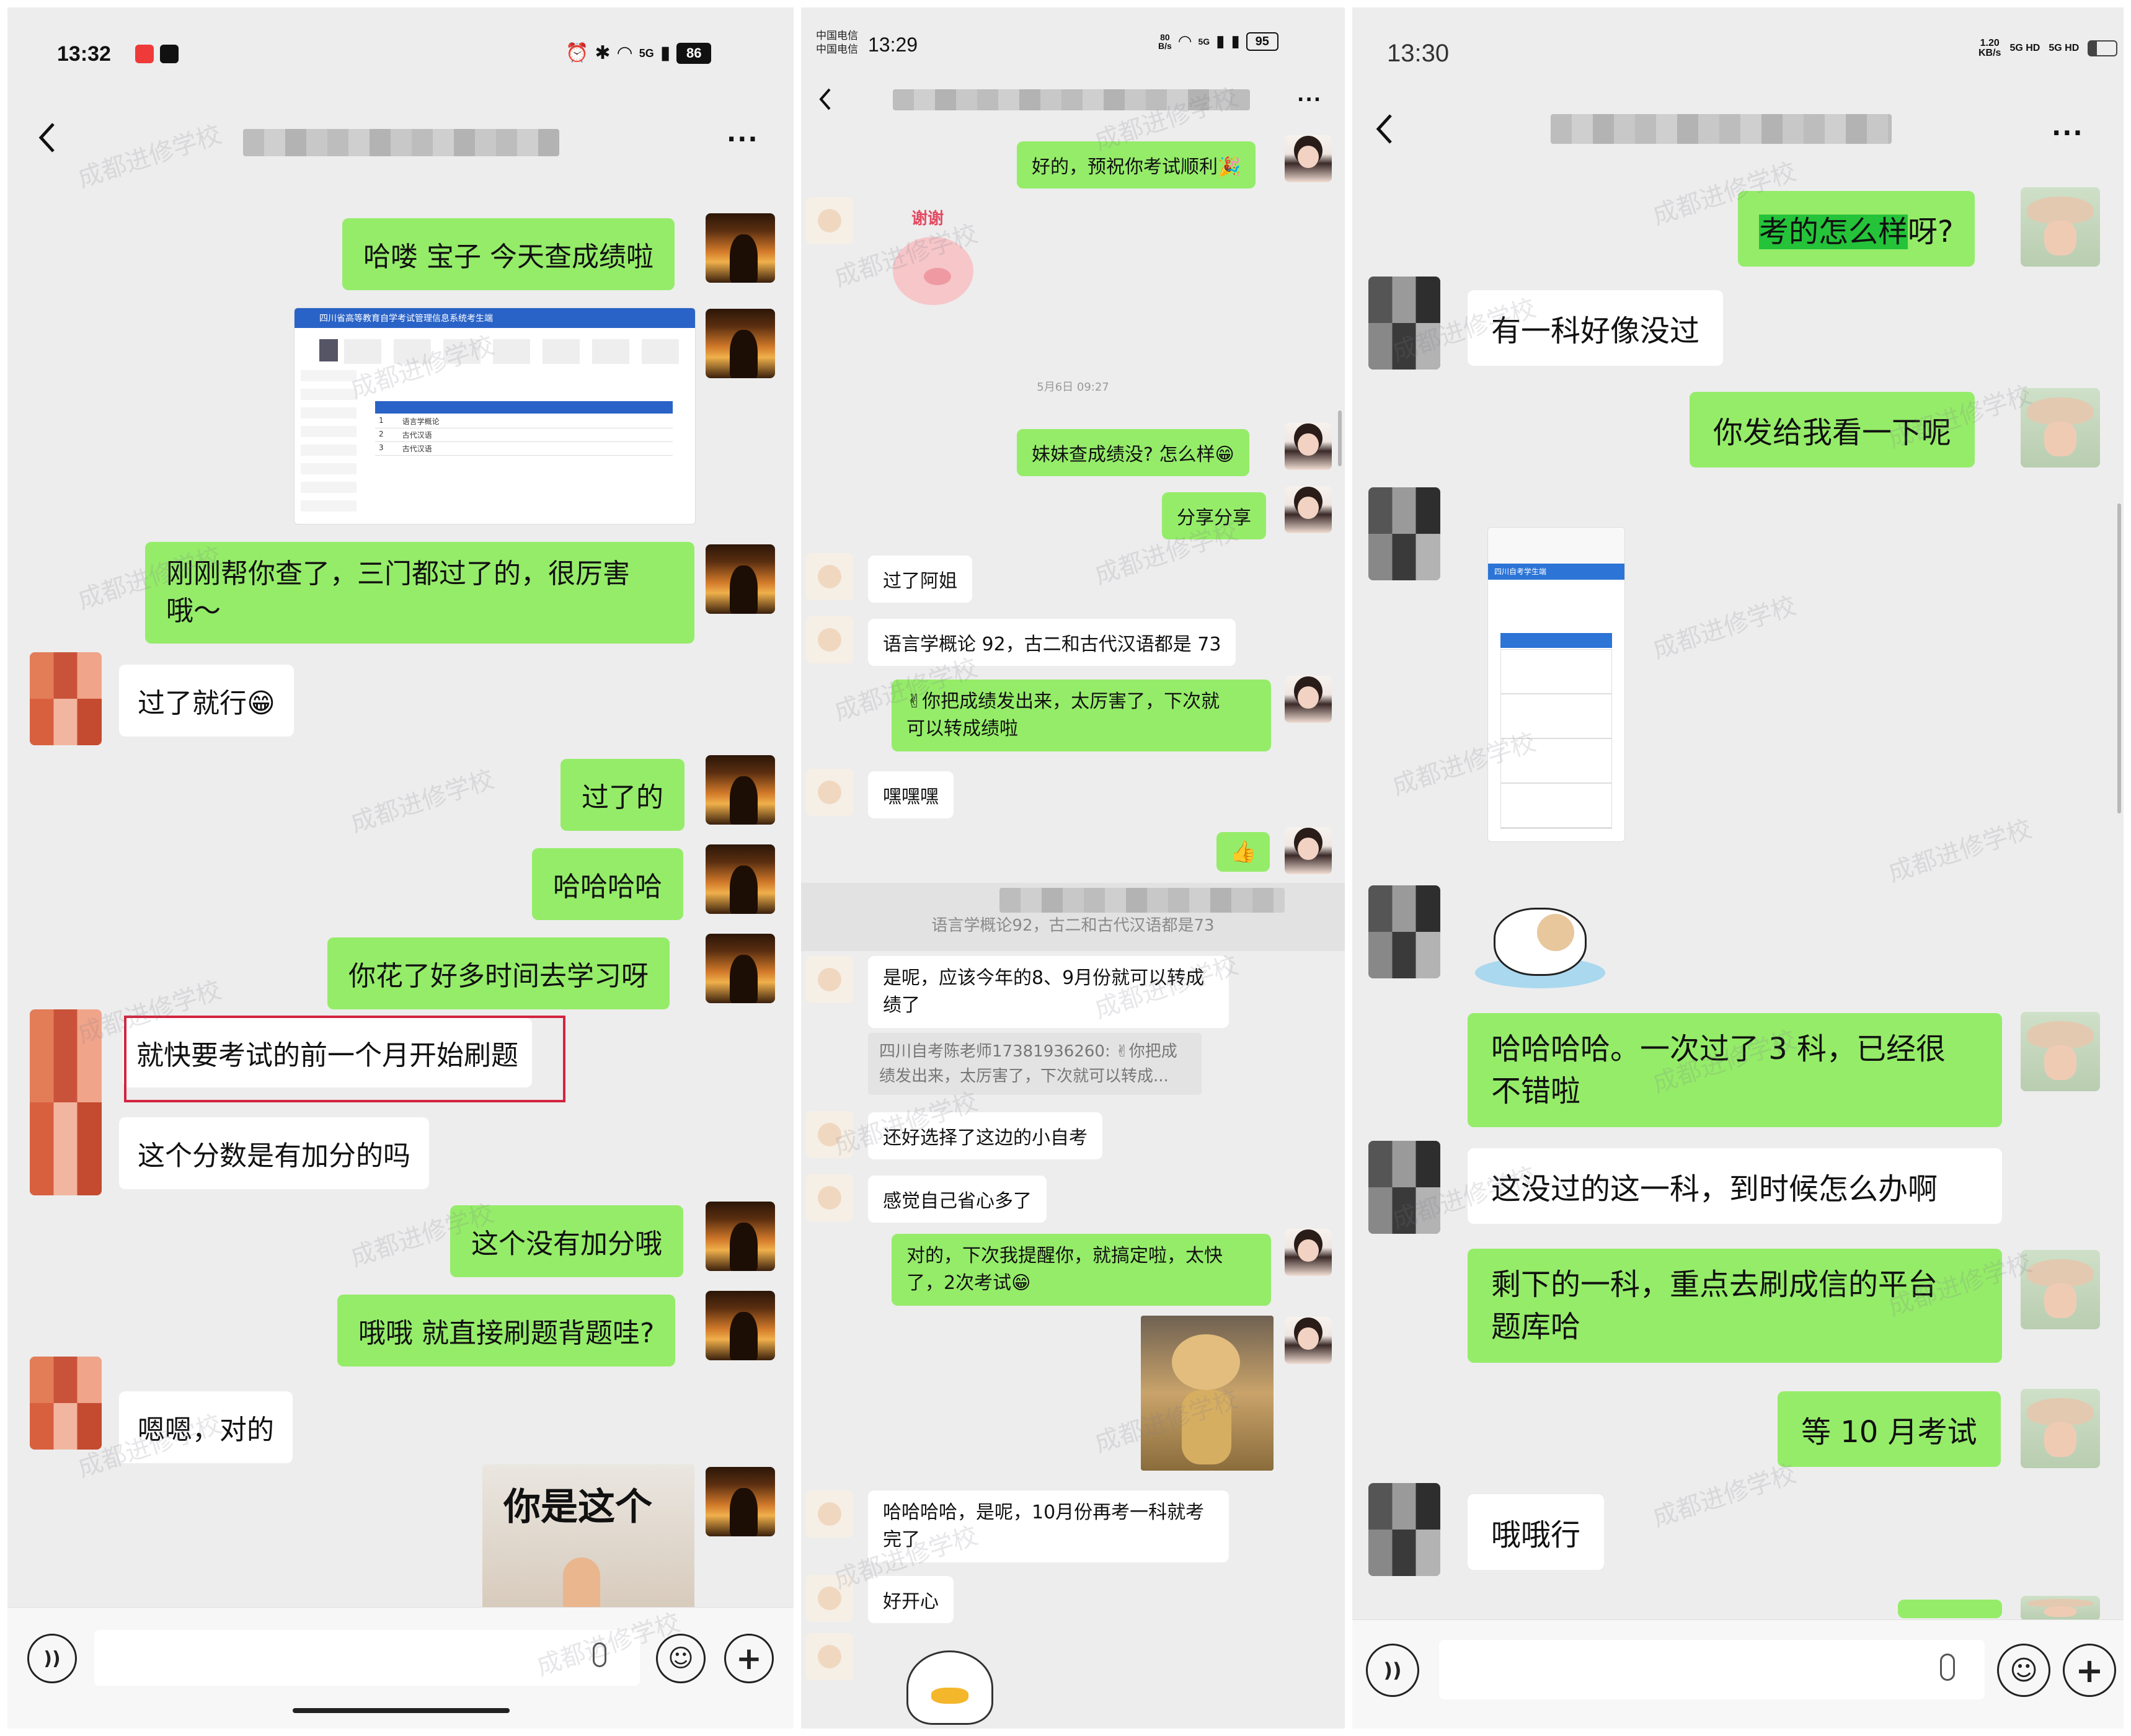 The width and height of the screenshot is (2131, 1736). Describe the element at coordinates (1081, 1270) in the screenshot. I see `message-bubble: 对的，下次我提醒你，就搞定啦，太快 了，2次考试😁` at that location.